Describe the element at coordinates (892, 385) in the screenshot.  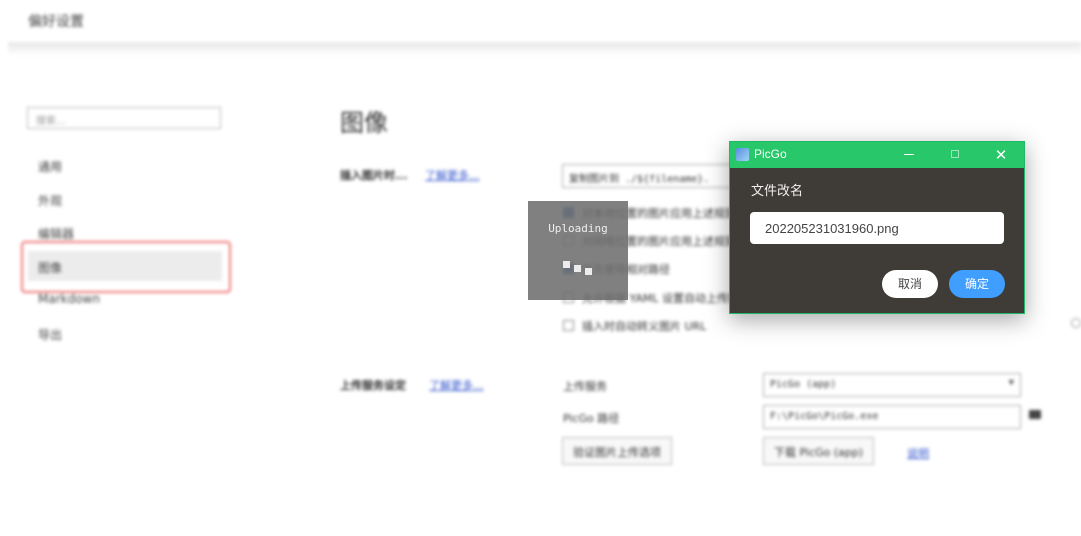
I see `upload-service-select: PicGo (app) ▼` at that location.